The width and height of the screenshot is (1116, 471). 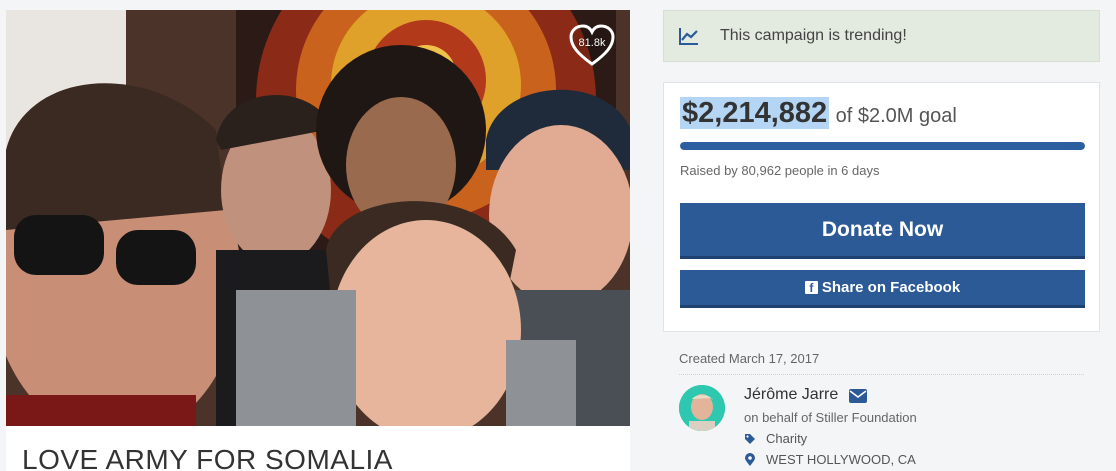 I want to click on campaign-title: LOVE ARMY FOR SOMALIA, so click(x=207, y=457).